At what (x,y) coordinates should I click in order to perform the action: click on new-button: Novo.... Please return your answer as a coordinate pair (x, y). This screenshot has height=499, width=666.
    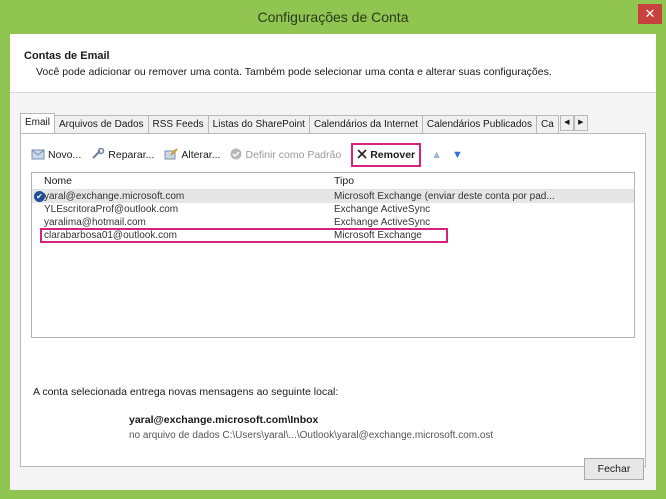
    Looking at the image, I should click on (56, 155).